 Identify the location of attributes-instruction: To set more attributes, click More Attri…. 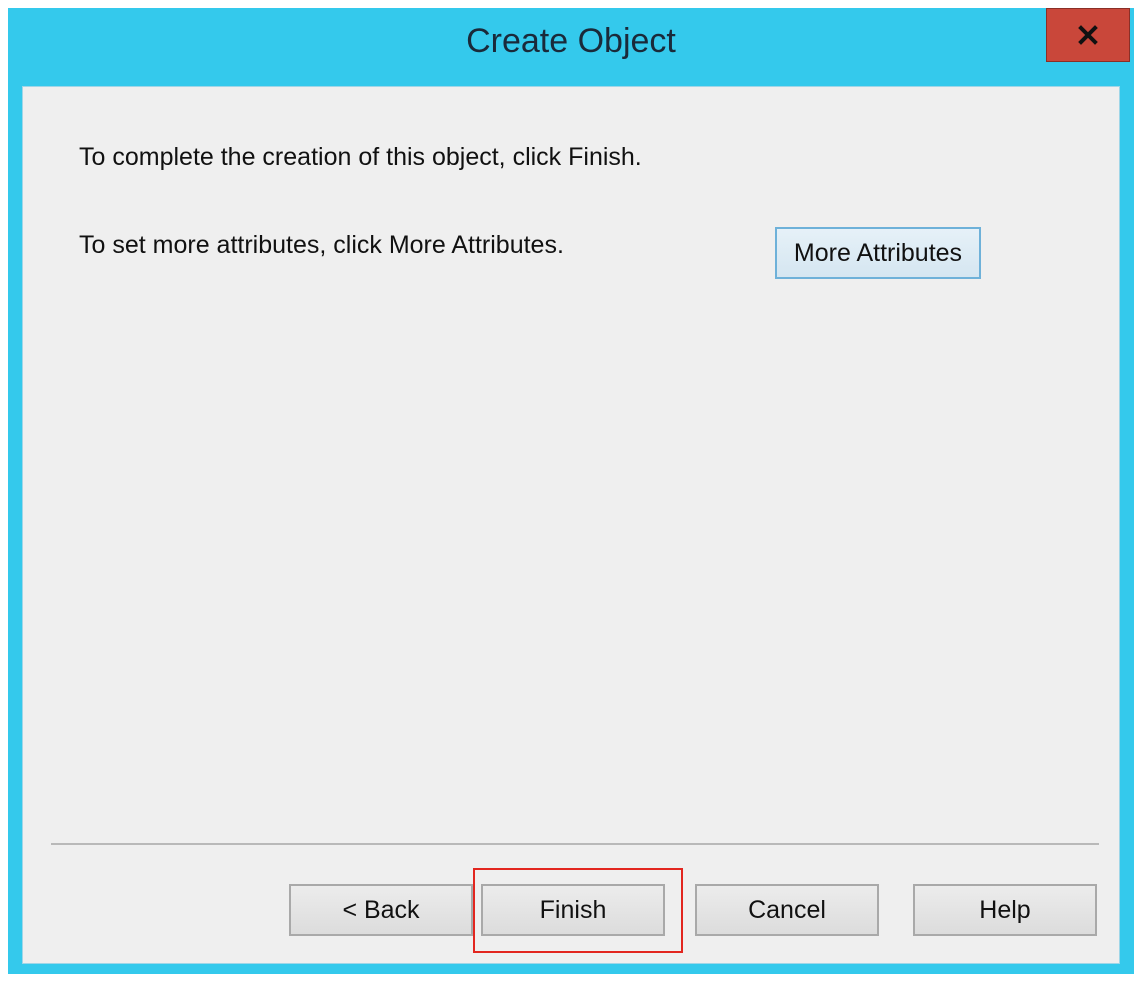
(321, 245).